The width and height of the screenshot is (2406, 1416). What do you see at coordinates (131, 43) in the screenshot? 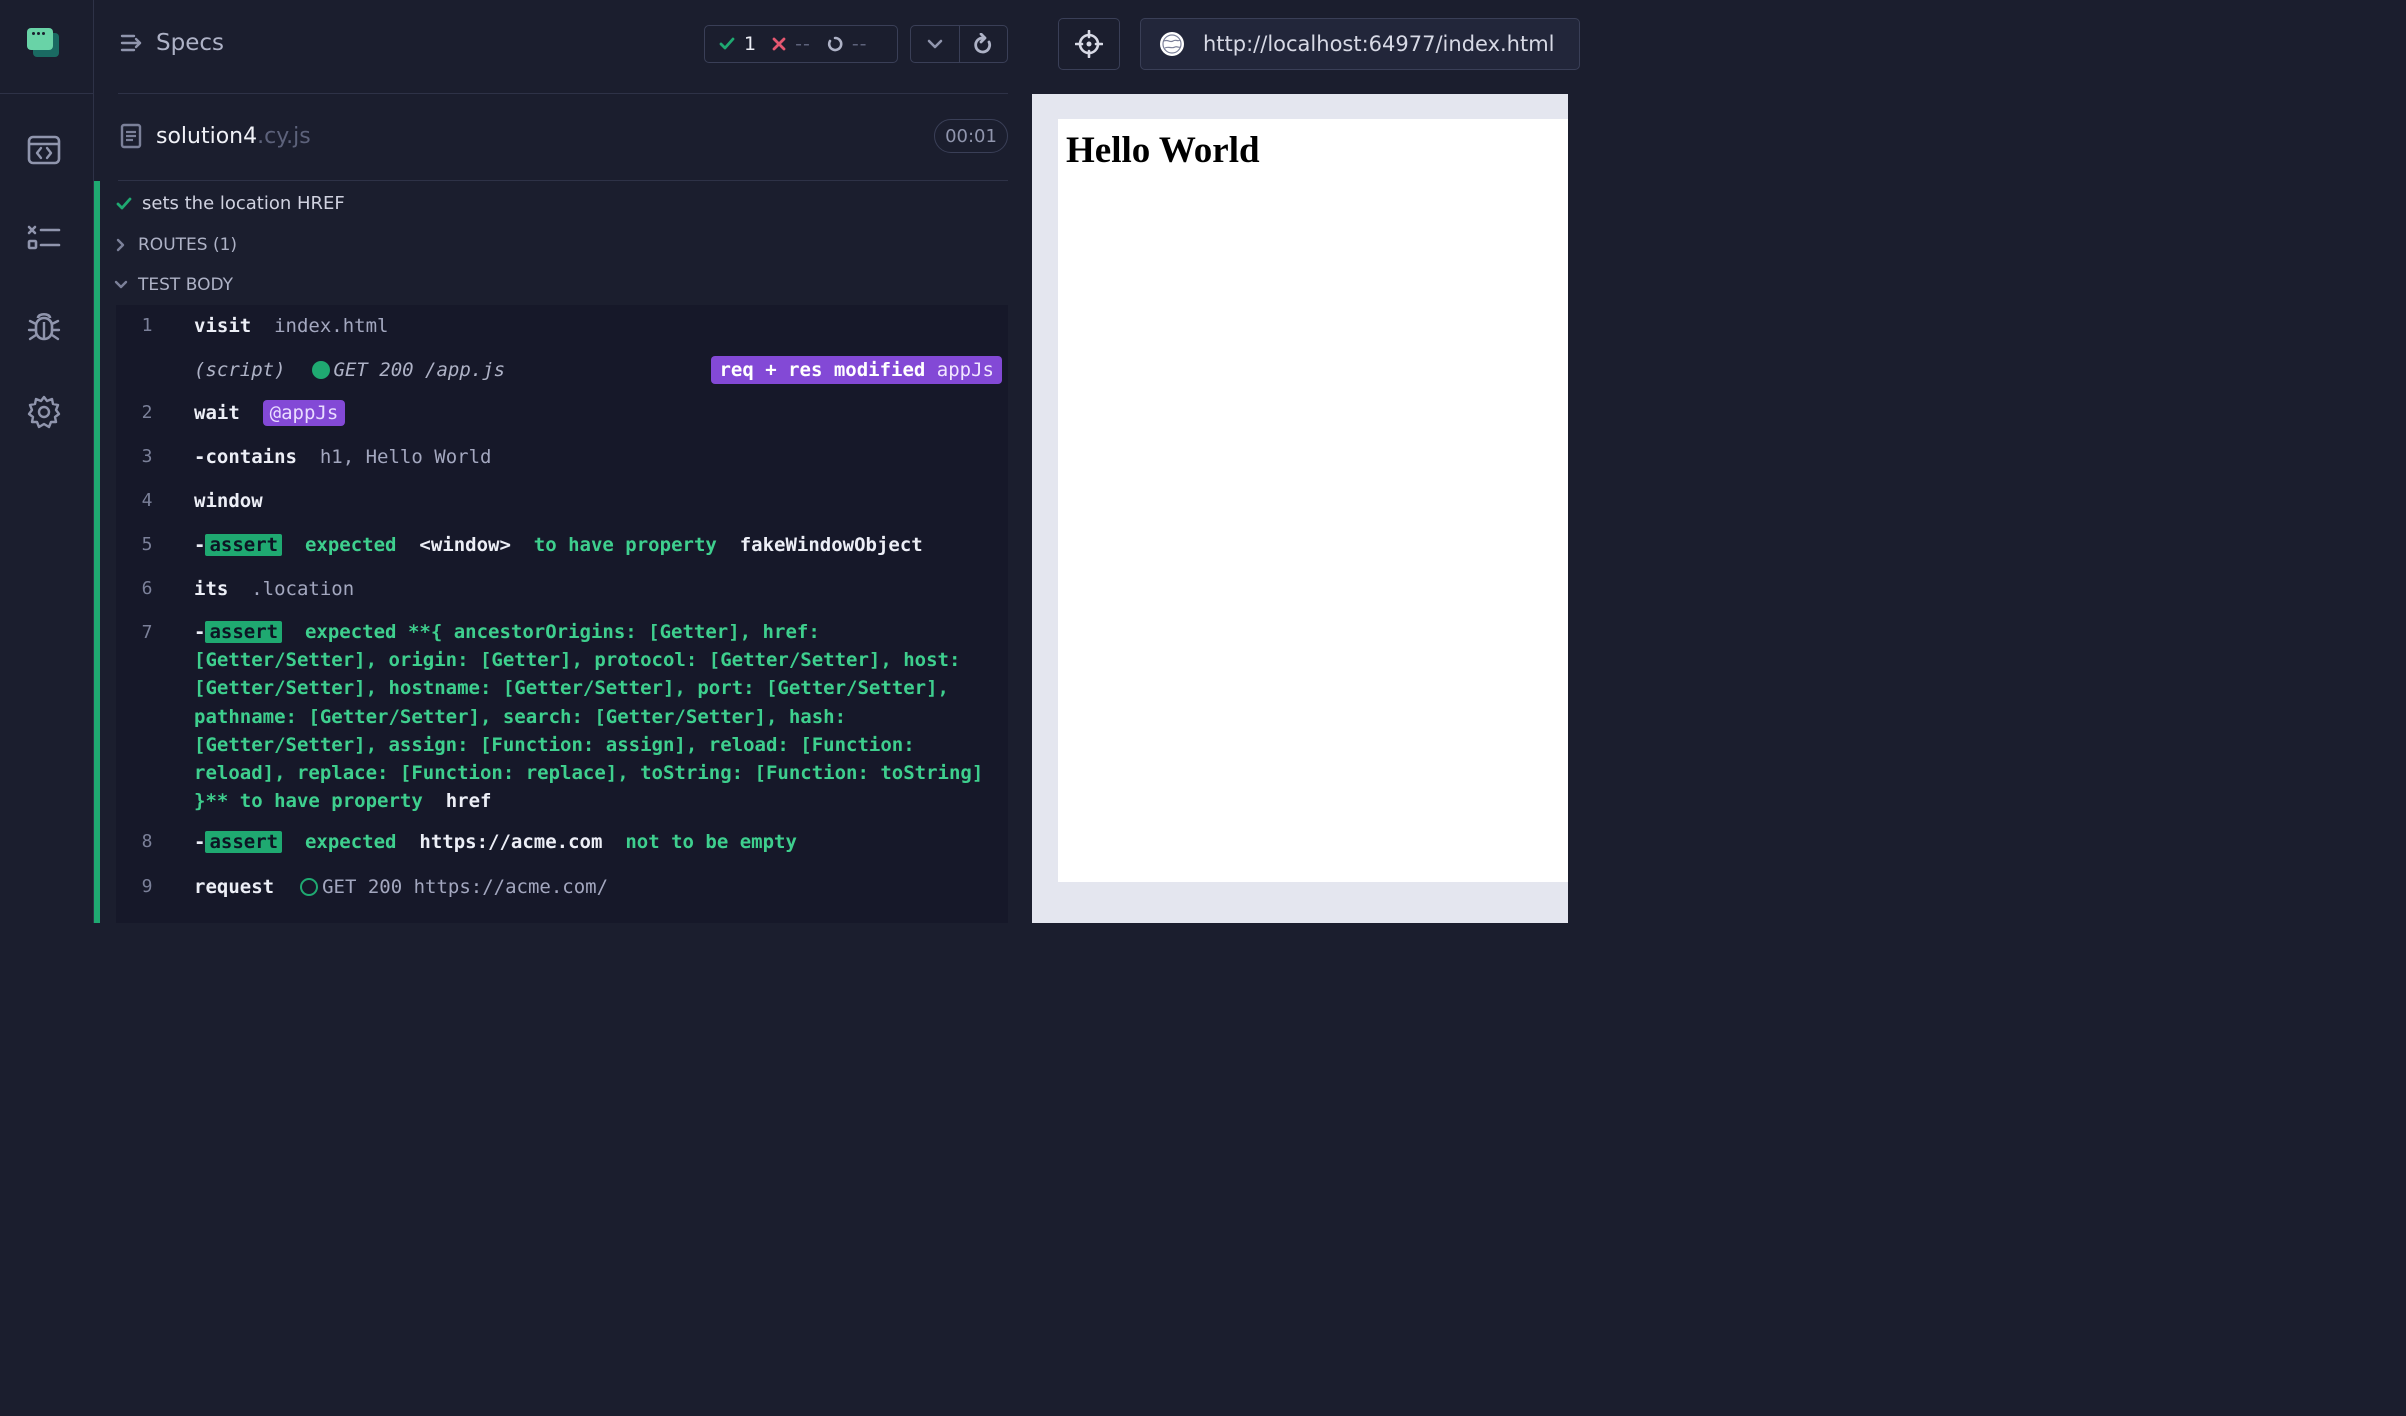
I see `collapse-list-icon` at bounding box center [131, 43].